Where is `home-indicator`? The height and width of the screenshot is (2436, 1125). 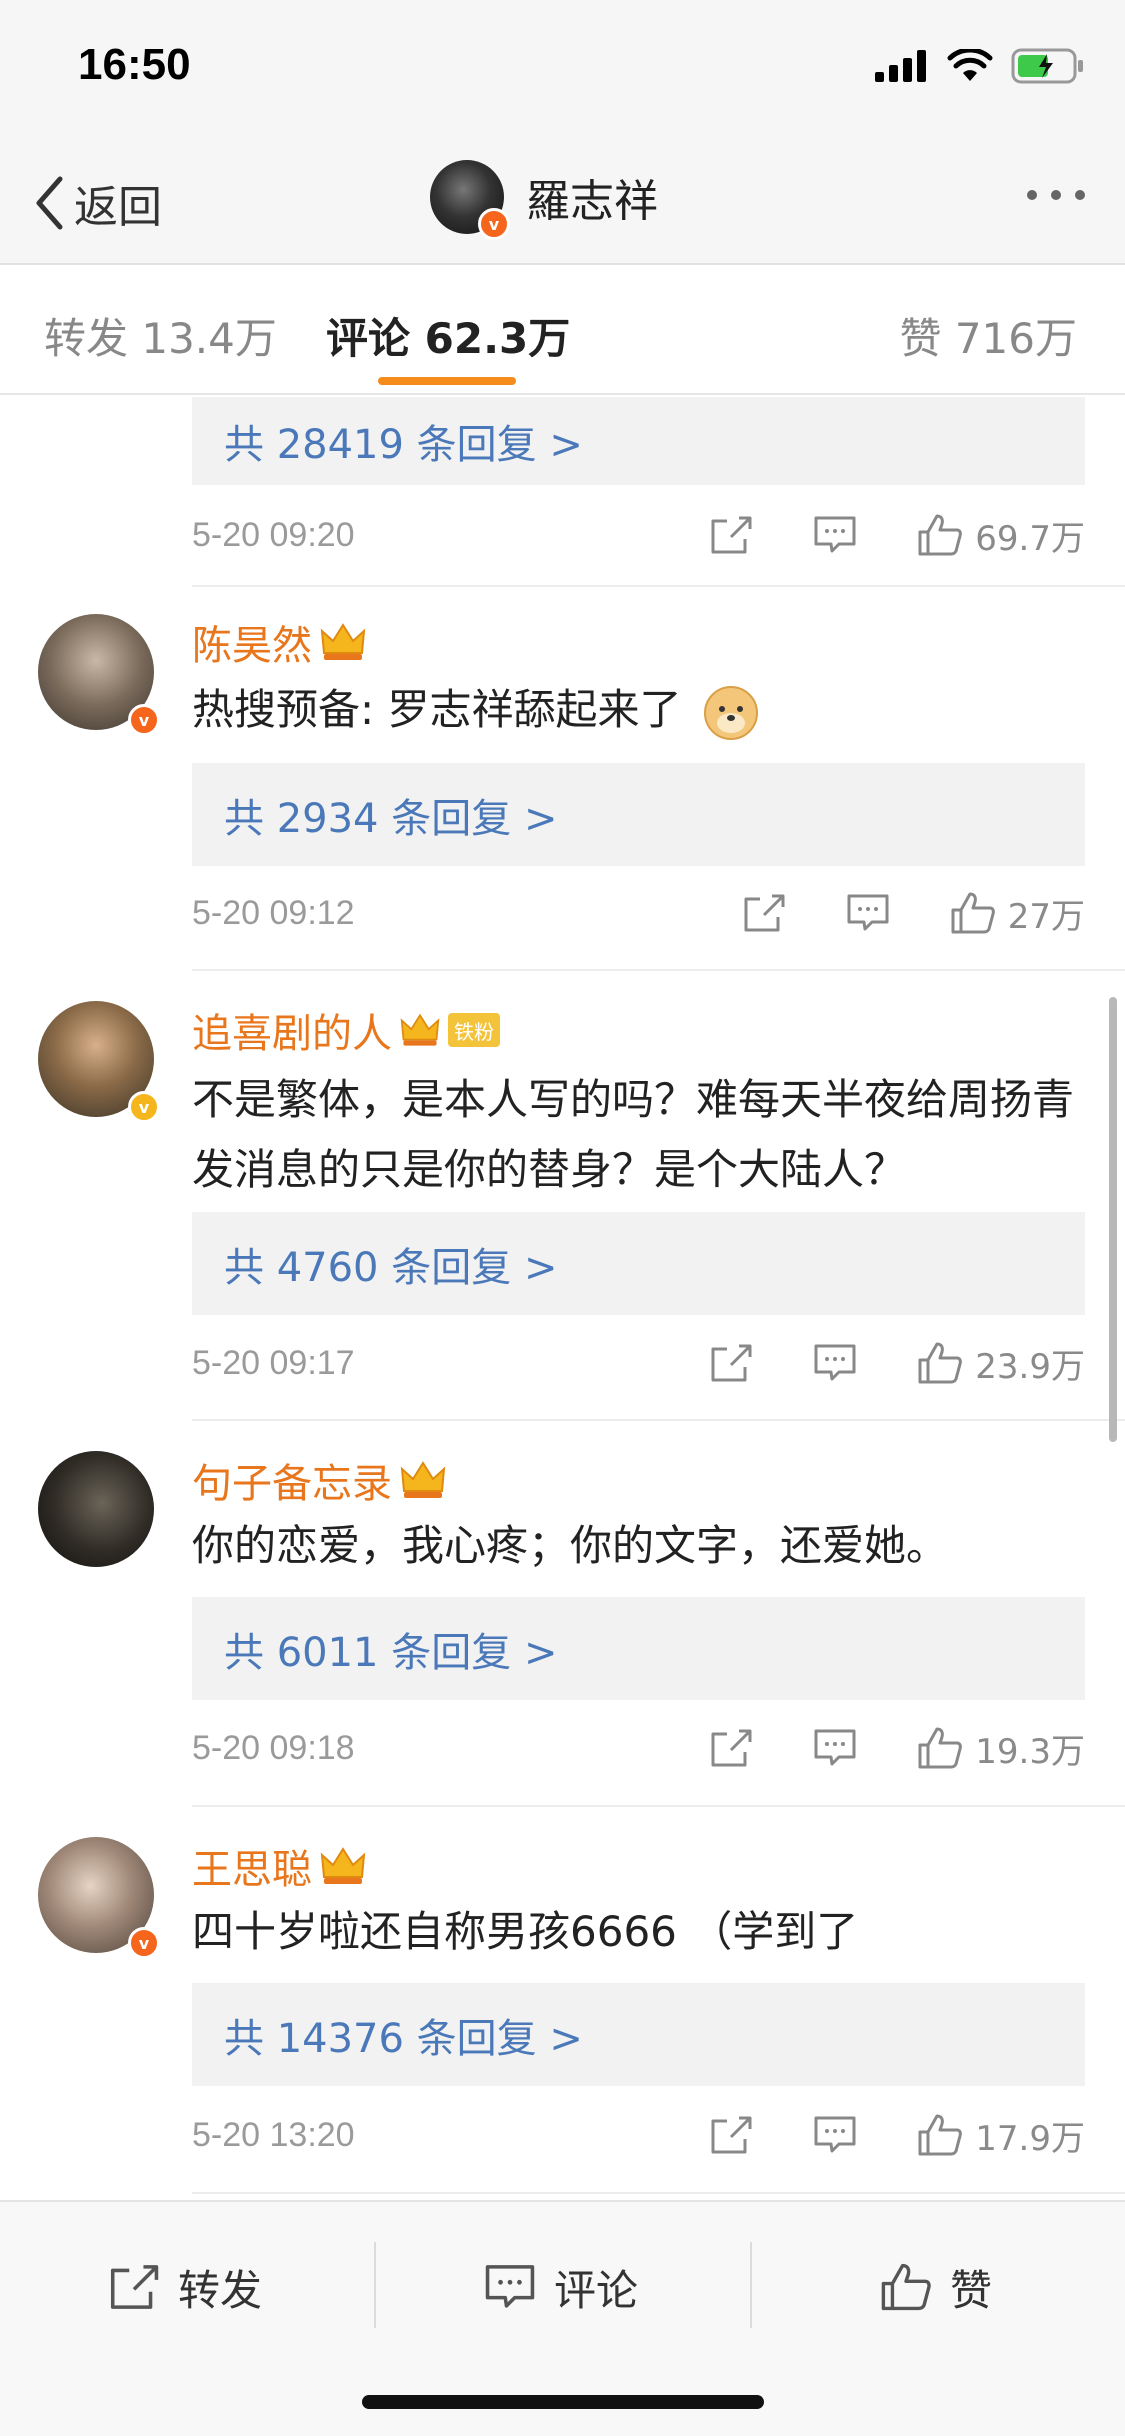
home-indicator is located at coordinates (563, 2402).